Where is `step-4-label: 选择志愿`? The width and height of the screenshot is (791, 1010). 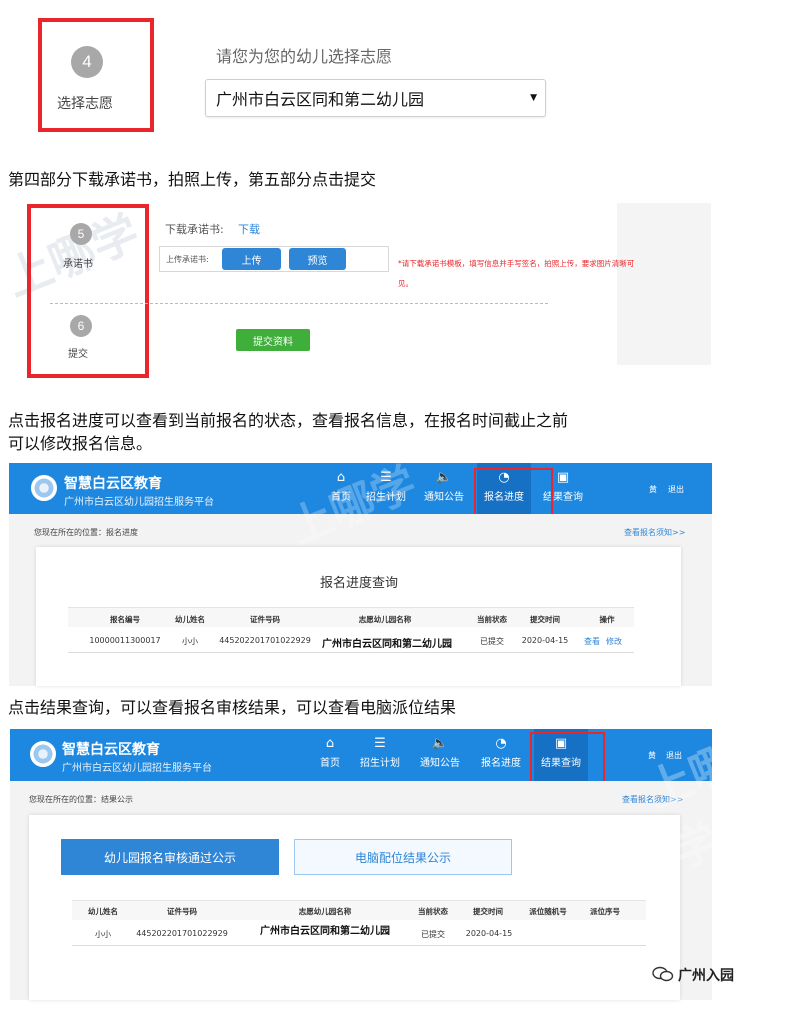
step-4-label: 选择志愿 is located at coordinates (85, 104).